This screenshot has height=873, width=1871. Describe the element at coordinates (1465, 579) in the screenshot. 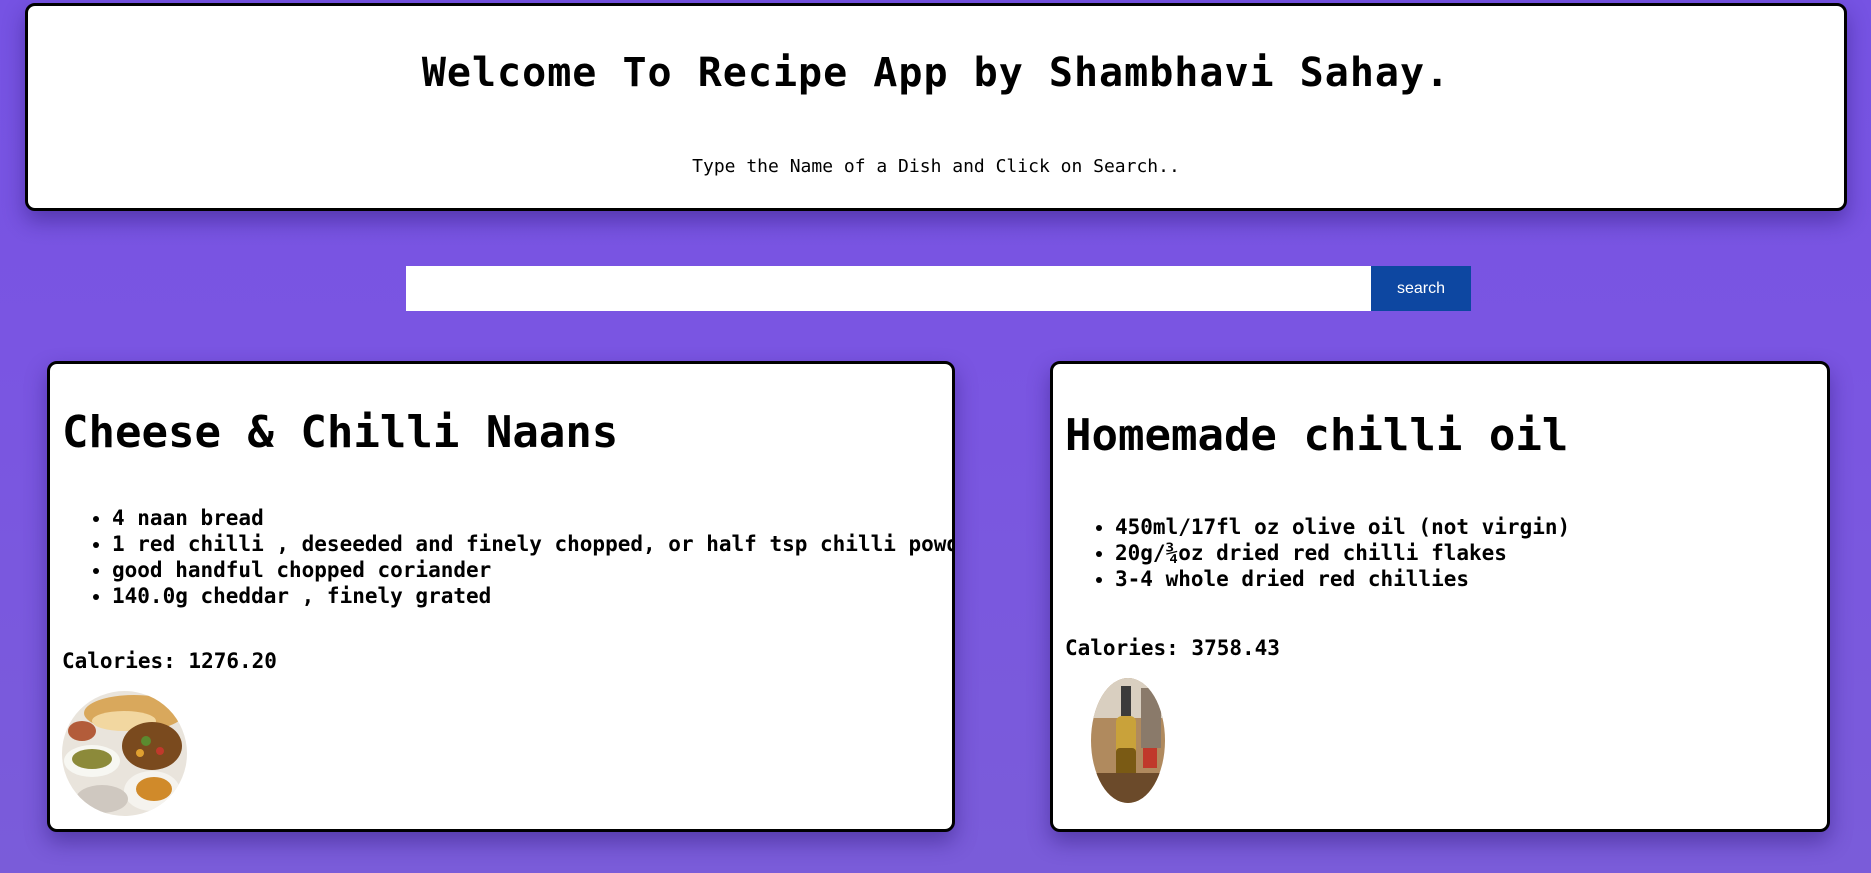

I see `ingredient-item: 3-4 whole dried red chillies` at that location.